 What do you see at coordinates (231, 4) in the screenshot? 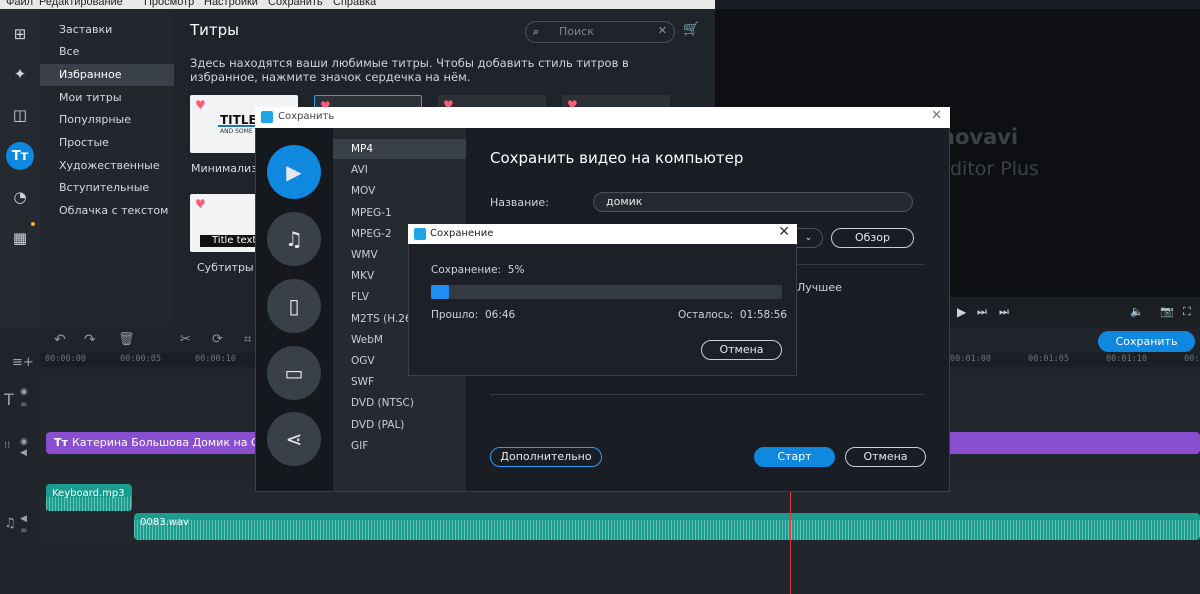
I see `menu-settings: Настройки` at bounding box center [231, 4].